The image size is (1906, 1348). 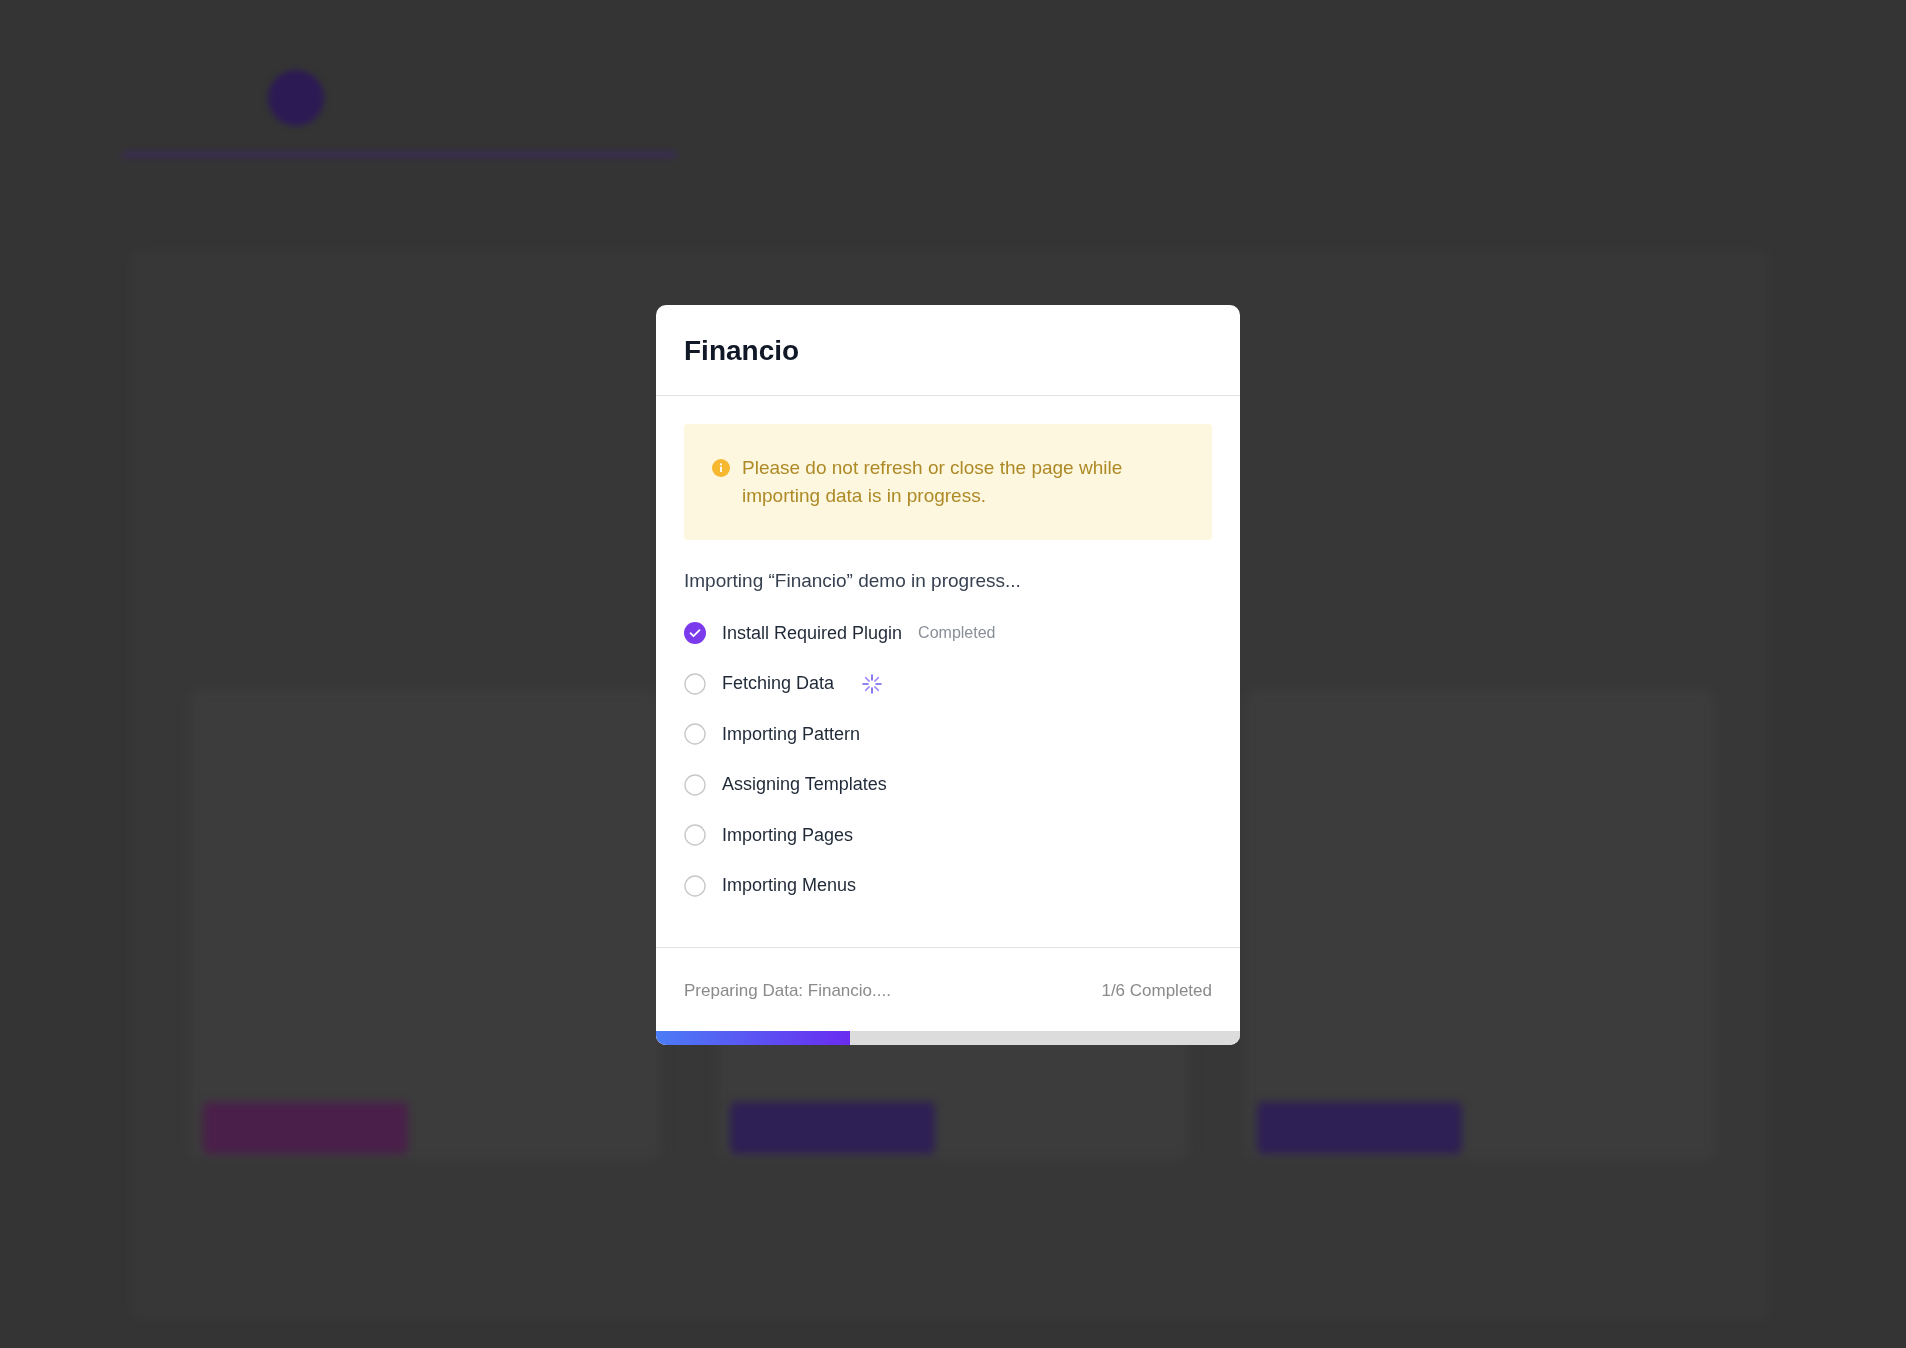 What do you see at coordinates (957, 633) in the screenshot?
I see `step-status: Completed` at bounding box center [957, 633].